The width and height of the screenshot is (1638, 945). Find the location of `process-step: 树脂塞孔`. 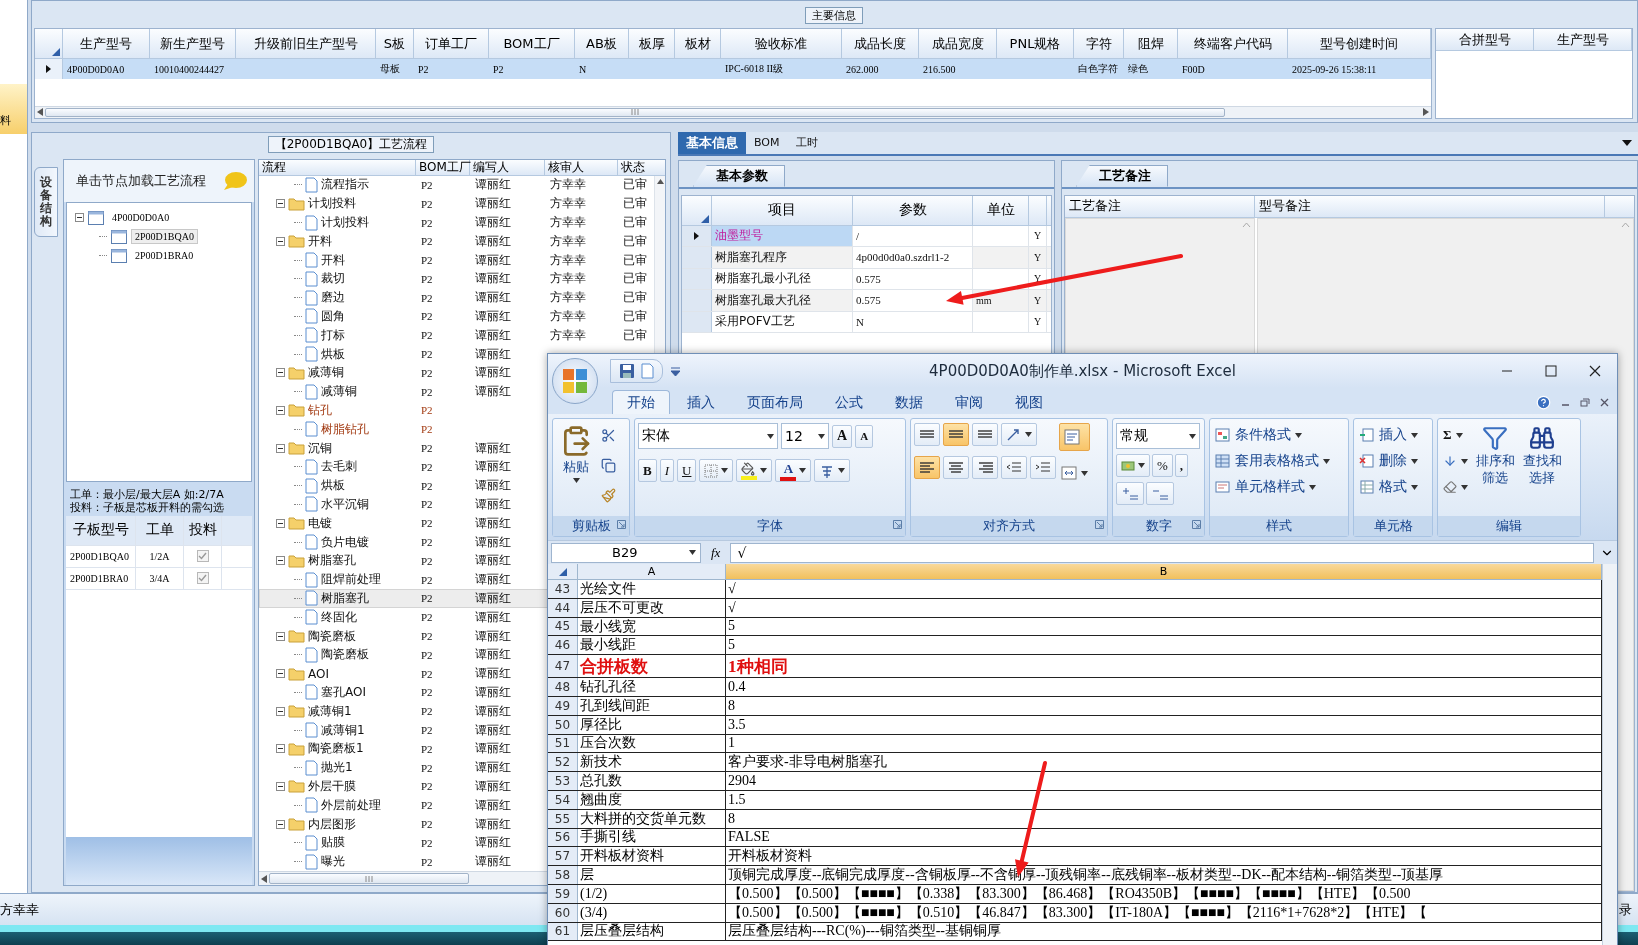

process-step: 树脂塞孔 is located at coordinates (332, 561).